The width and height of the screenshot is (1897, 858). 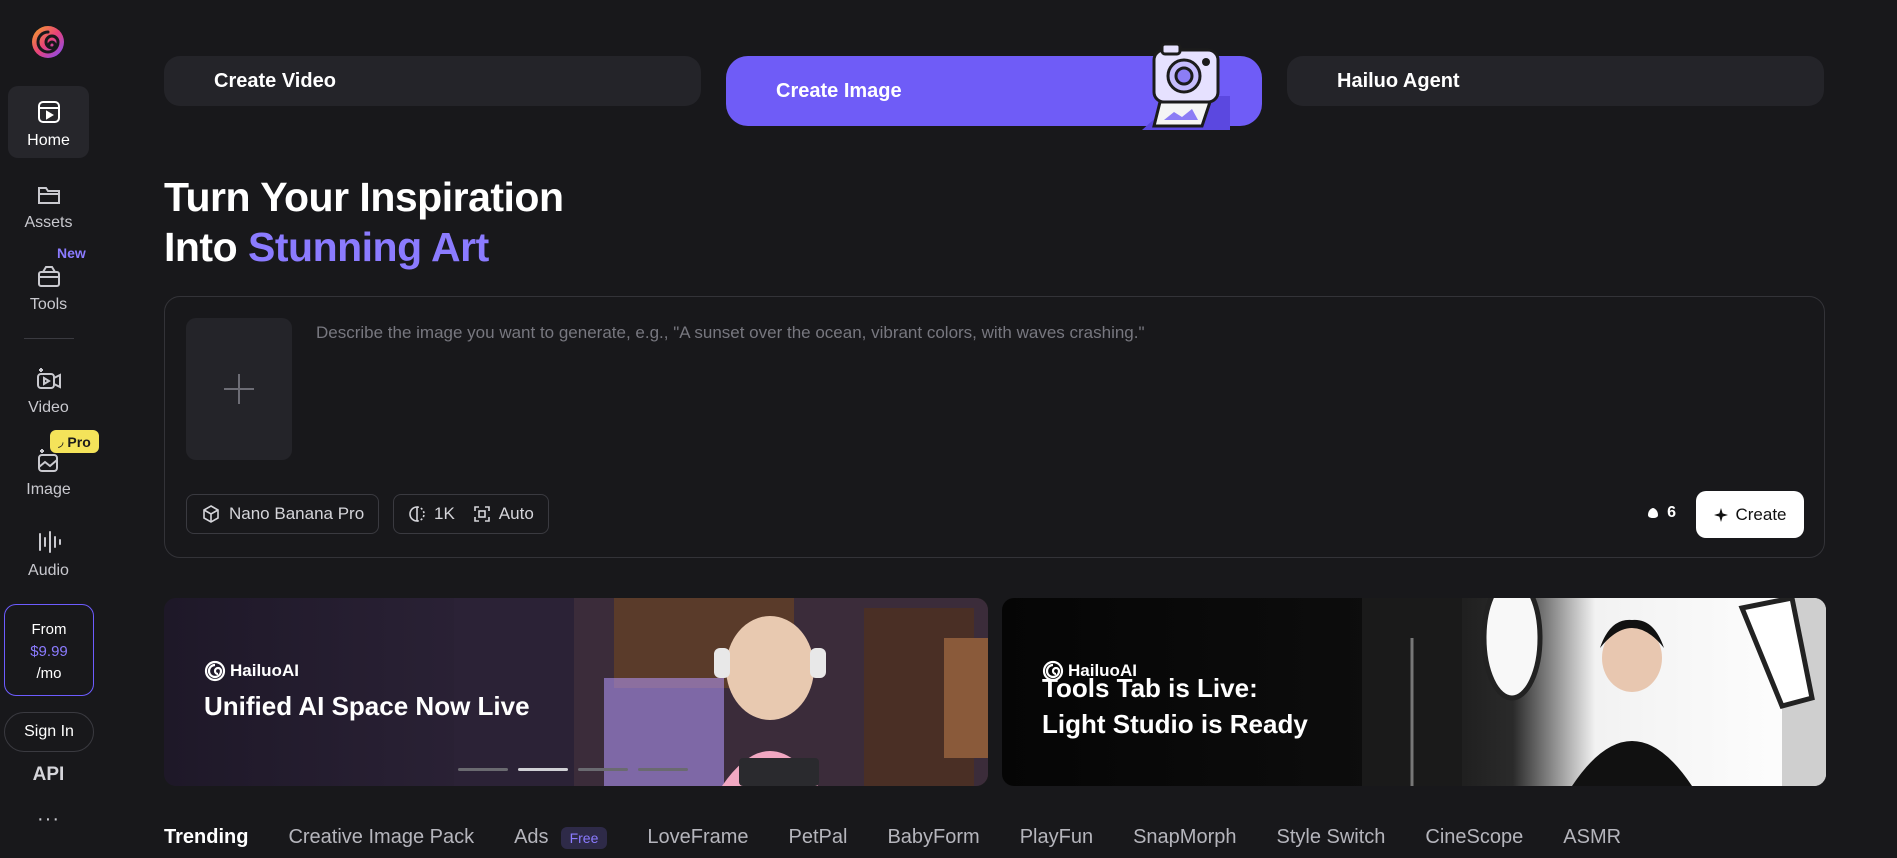 What do you see at coordinates (1056, 837) in the screenshot?
I see `category-item: PlayFun` at bounding box center [1056, 837].